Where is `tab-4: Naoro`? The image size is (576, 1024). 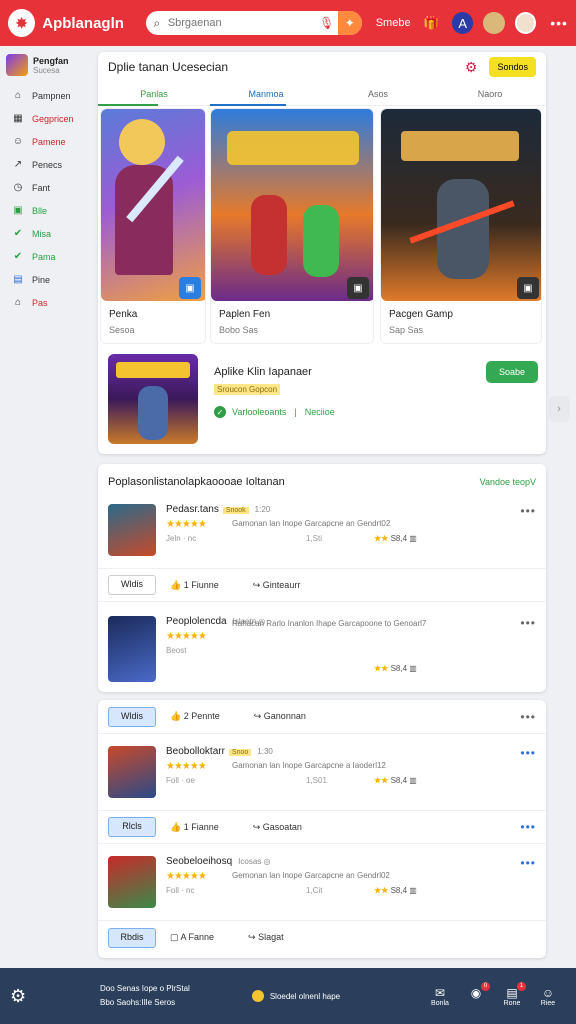 tab-4: Naoro is located at coordinates (490, 94).